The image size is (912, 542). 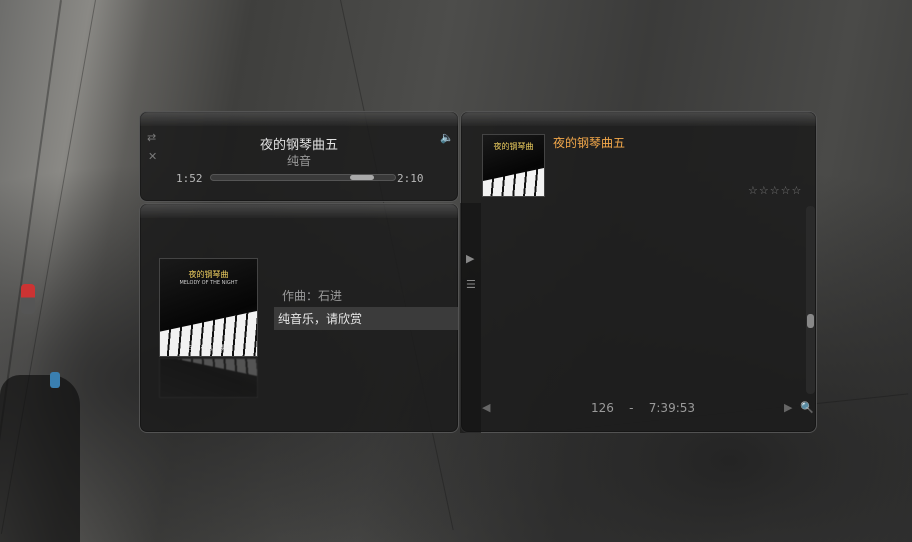 What do you see at coordinates (672, 408) in the screenshot?
I see `total-duration: 7:39:53` at bounding box center [672, 408].